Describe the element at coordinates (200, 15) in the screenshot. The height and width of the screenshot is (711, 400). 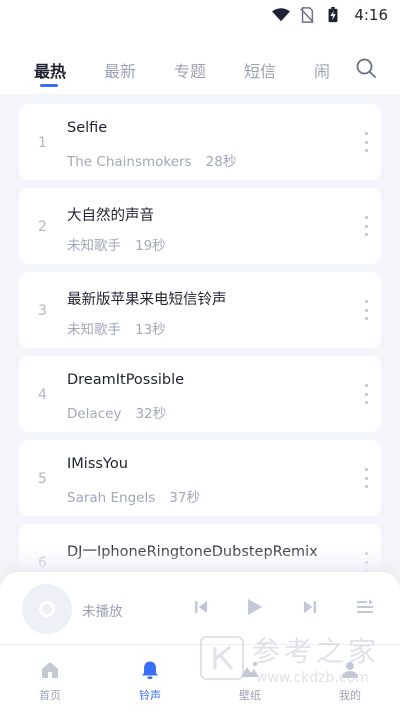
I see `status-bar: 4:16` at that location.